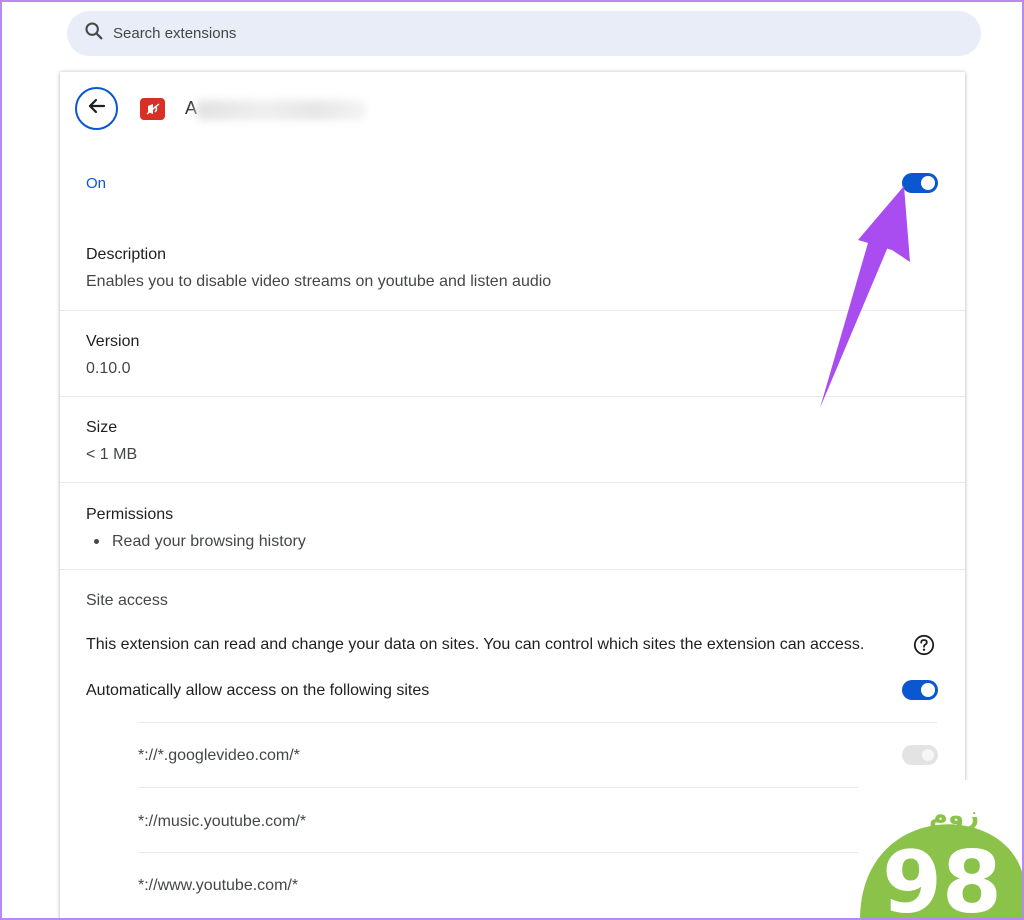 The height and width of the screenshot is (920, 1024). Describe the element at coordinates (127, 600) in the screenshot. I see `site-access-title: Site access` at that location.